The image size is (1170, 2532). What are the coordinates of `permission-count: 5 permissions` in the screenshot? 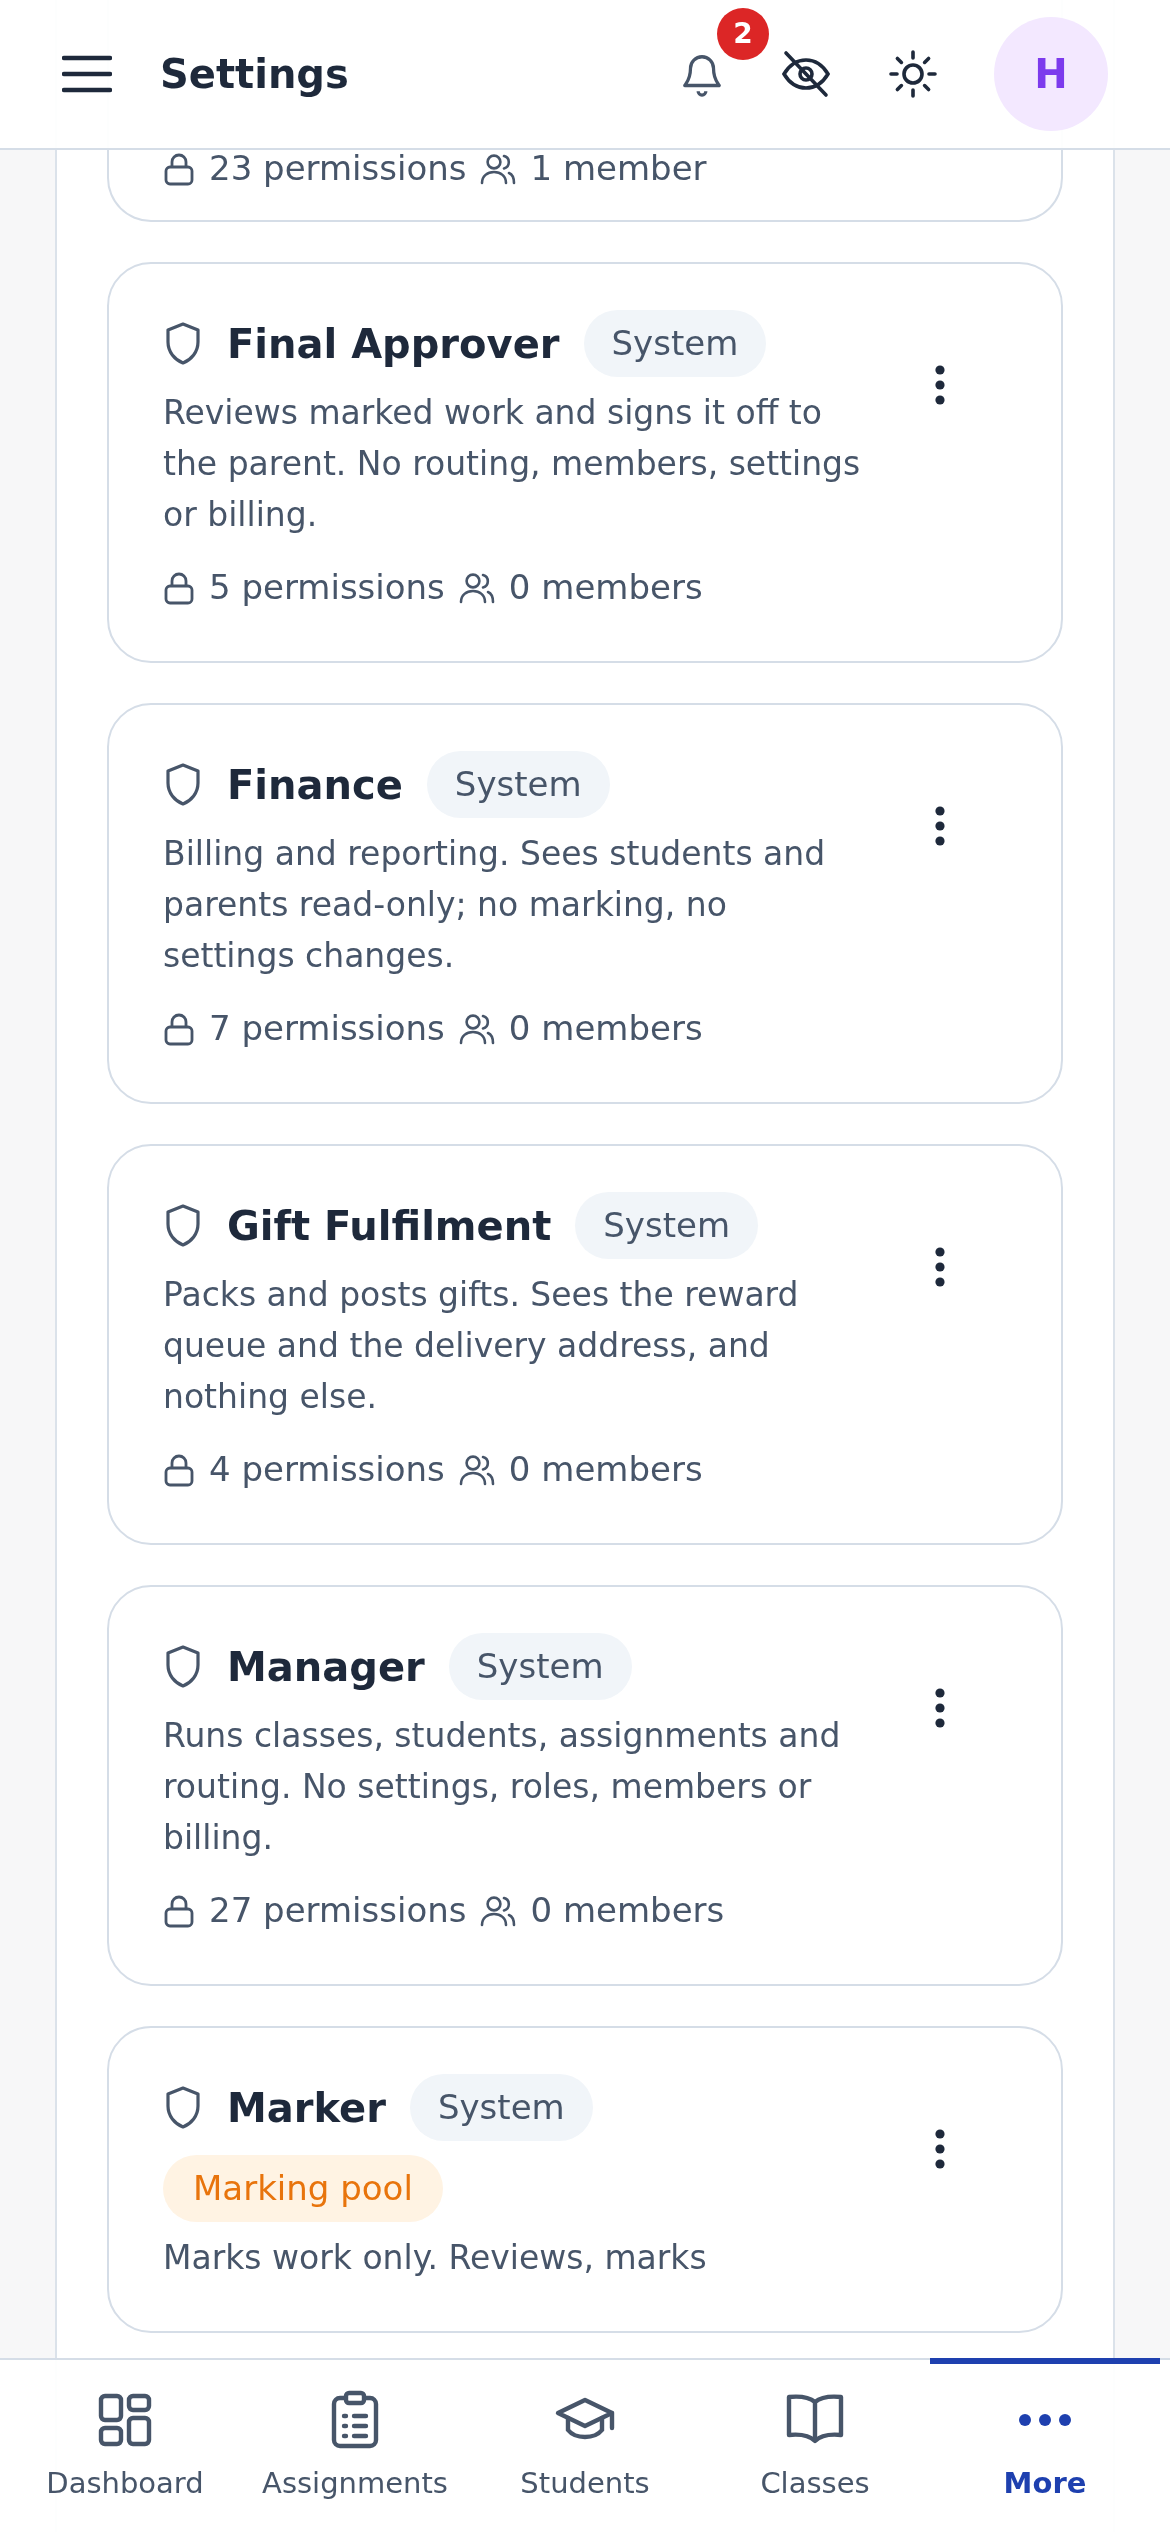 It's located at (327, 587).